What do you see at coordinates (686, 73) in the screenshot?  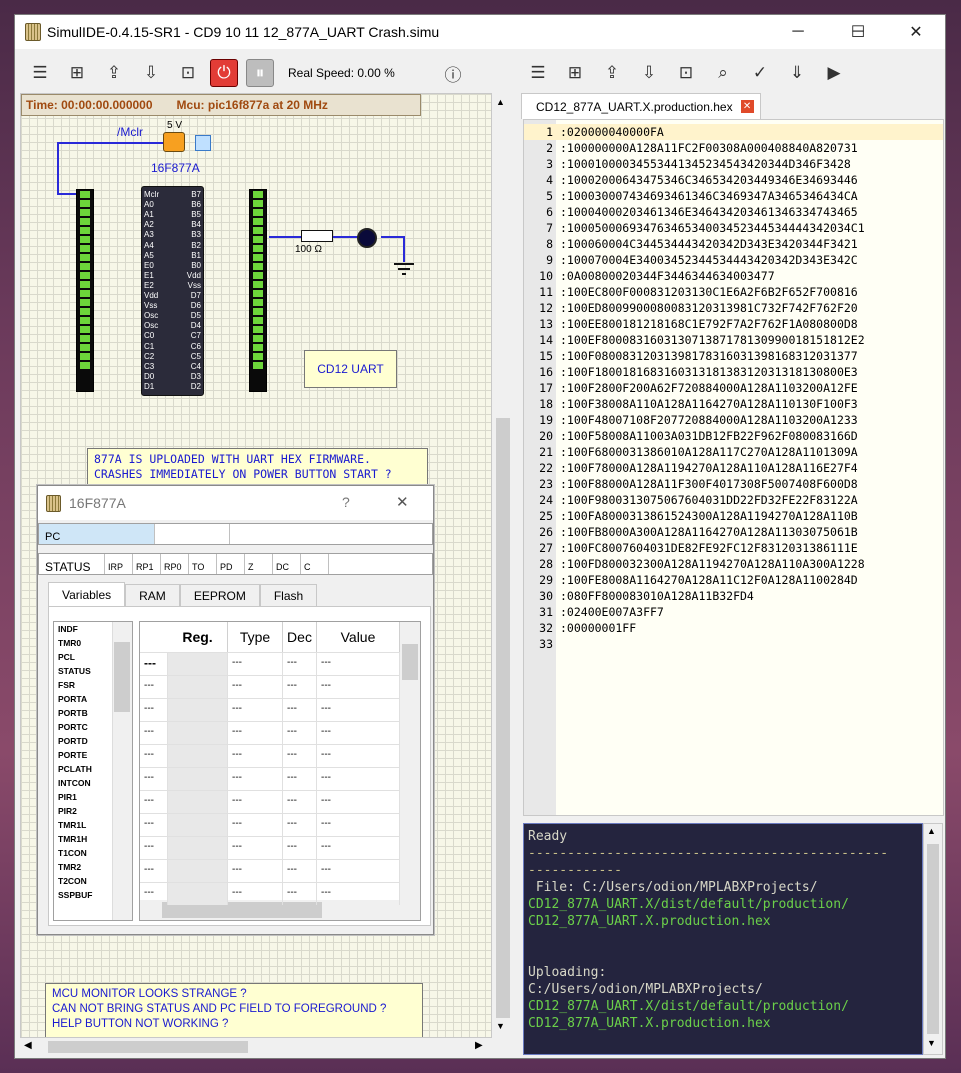 I see `editor-save-as-icon: ⊡` at bounding box center [686, 73].